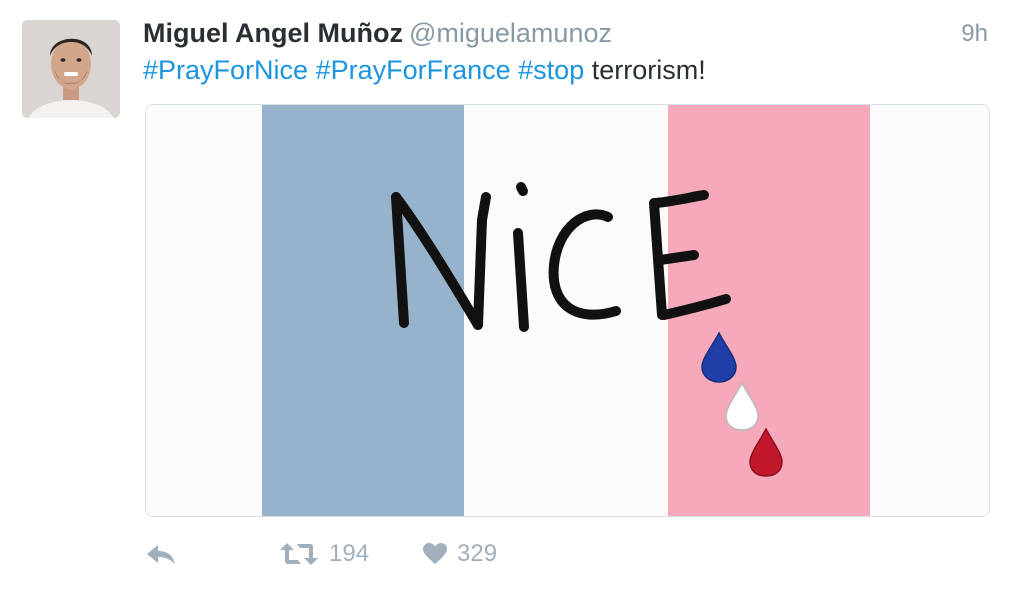 This screenshot has width=1010, height=596. Describe the element at coordinates (349, 553) in the screenshot. I see `retweet-count: 194` at that location.